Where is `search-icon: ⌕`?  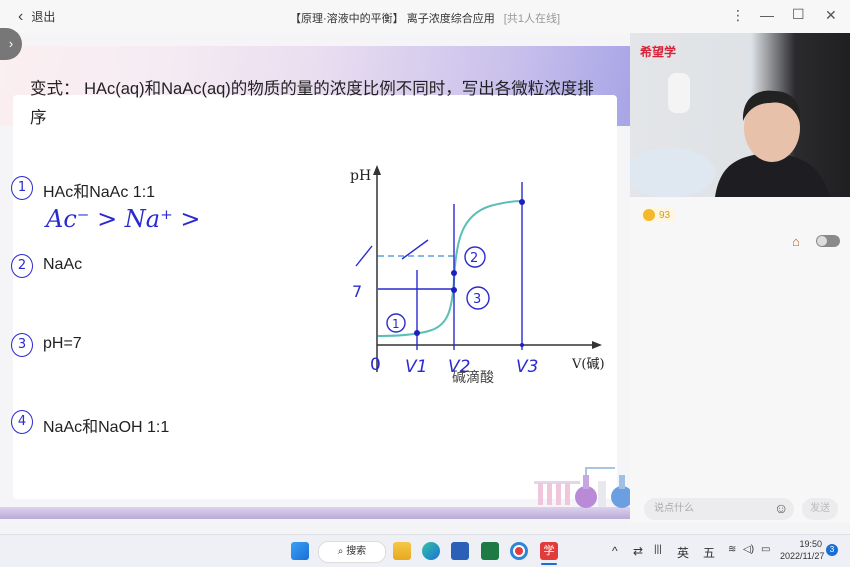
search-icon: ⌕ is located at coordinates (342, 551).